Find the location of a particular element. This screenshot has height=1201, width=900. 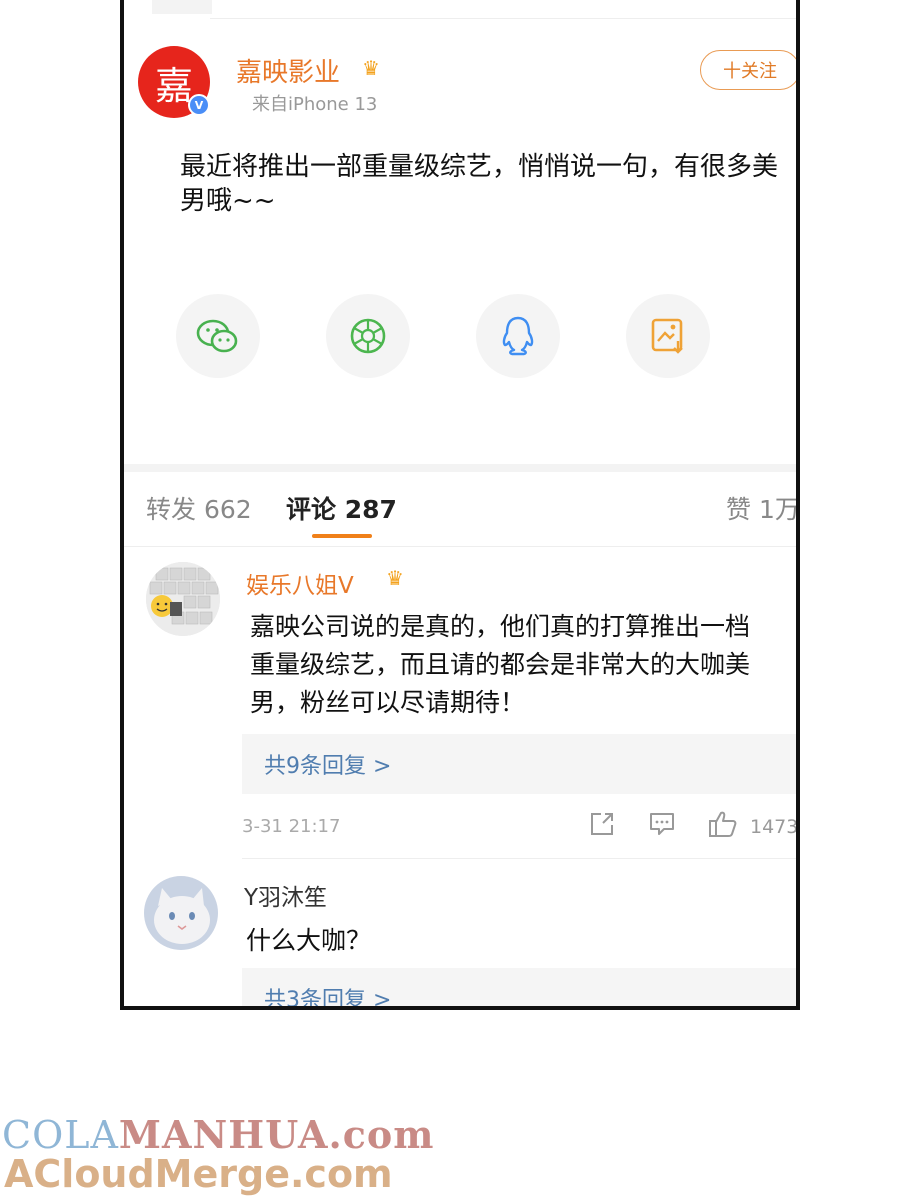

tab-likes: 赞 1万 is located at coordinates (761, 508).